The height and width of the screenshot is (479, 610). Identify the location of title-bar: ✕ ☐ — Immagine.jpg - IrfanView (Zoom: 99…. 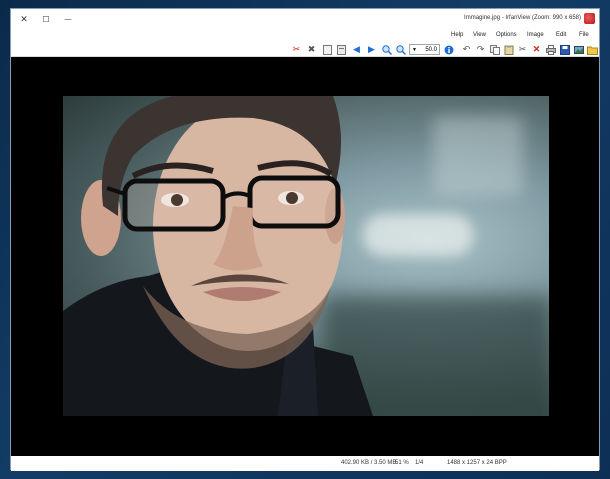
(305, 19).